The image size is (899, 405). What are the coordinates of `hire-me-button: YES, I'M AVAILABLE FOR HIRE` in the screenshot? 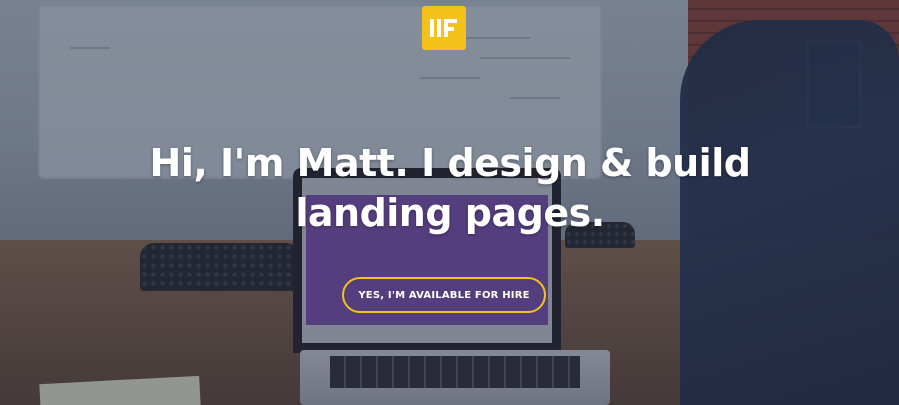 It's located at (444, 295).